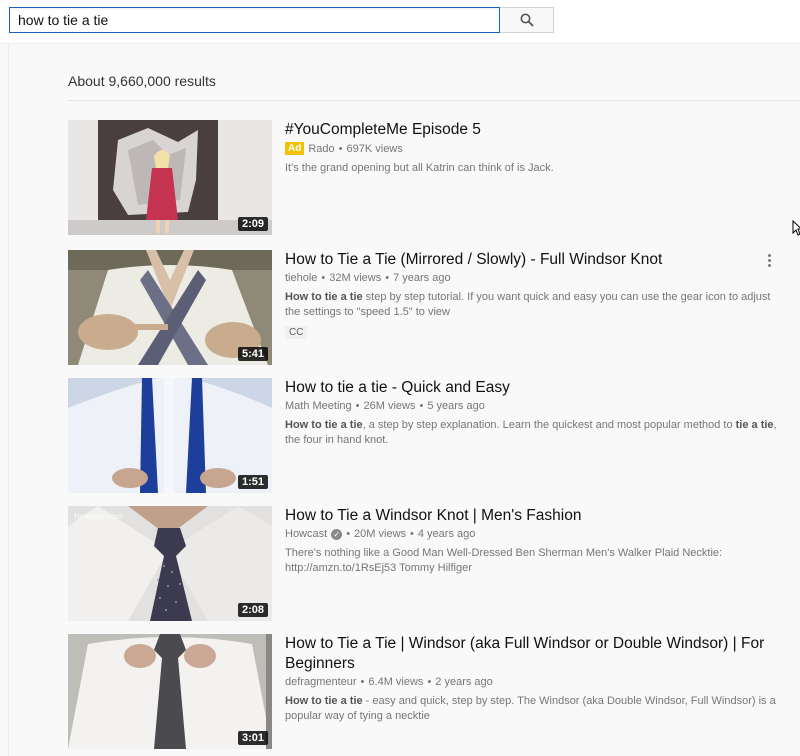 The height and width of the screenshot is (756, 800). Describe the element at coordinates (446, 534) in the screenshot. I see `upload-age: 4 years ago` at that location.